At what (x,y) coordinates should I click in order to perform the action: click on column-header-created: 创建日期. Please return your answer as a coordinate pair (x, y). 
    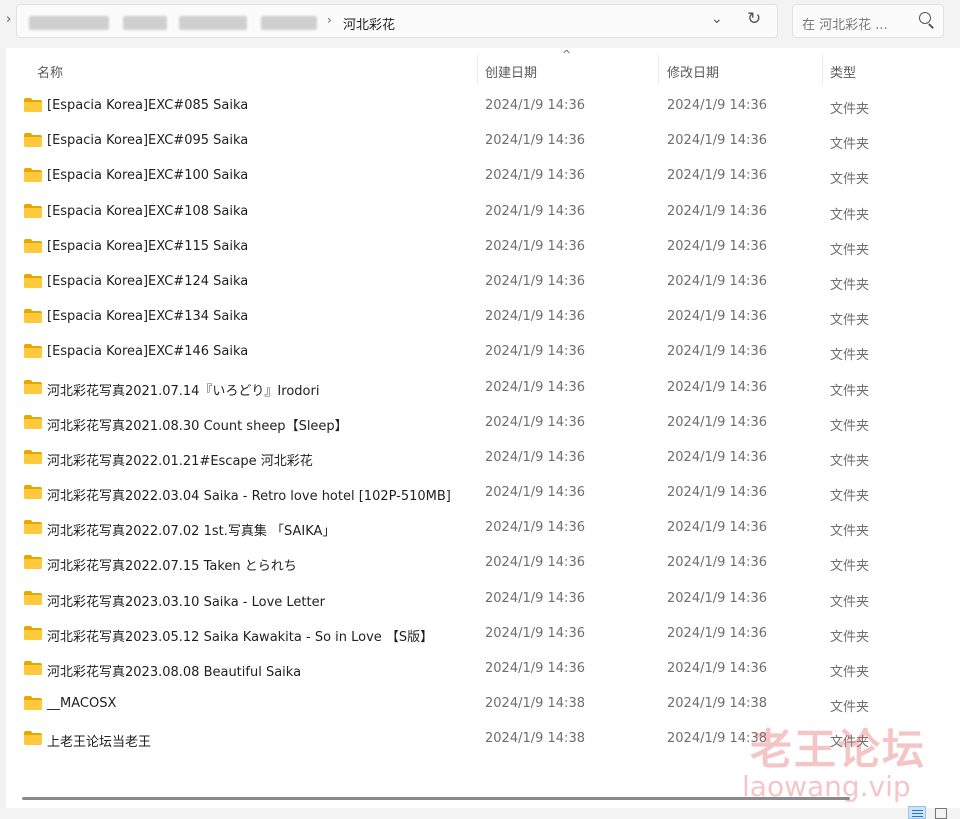
    Looking at the image, I should click on (511, 71).